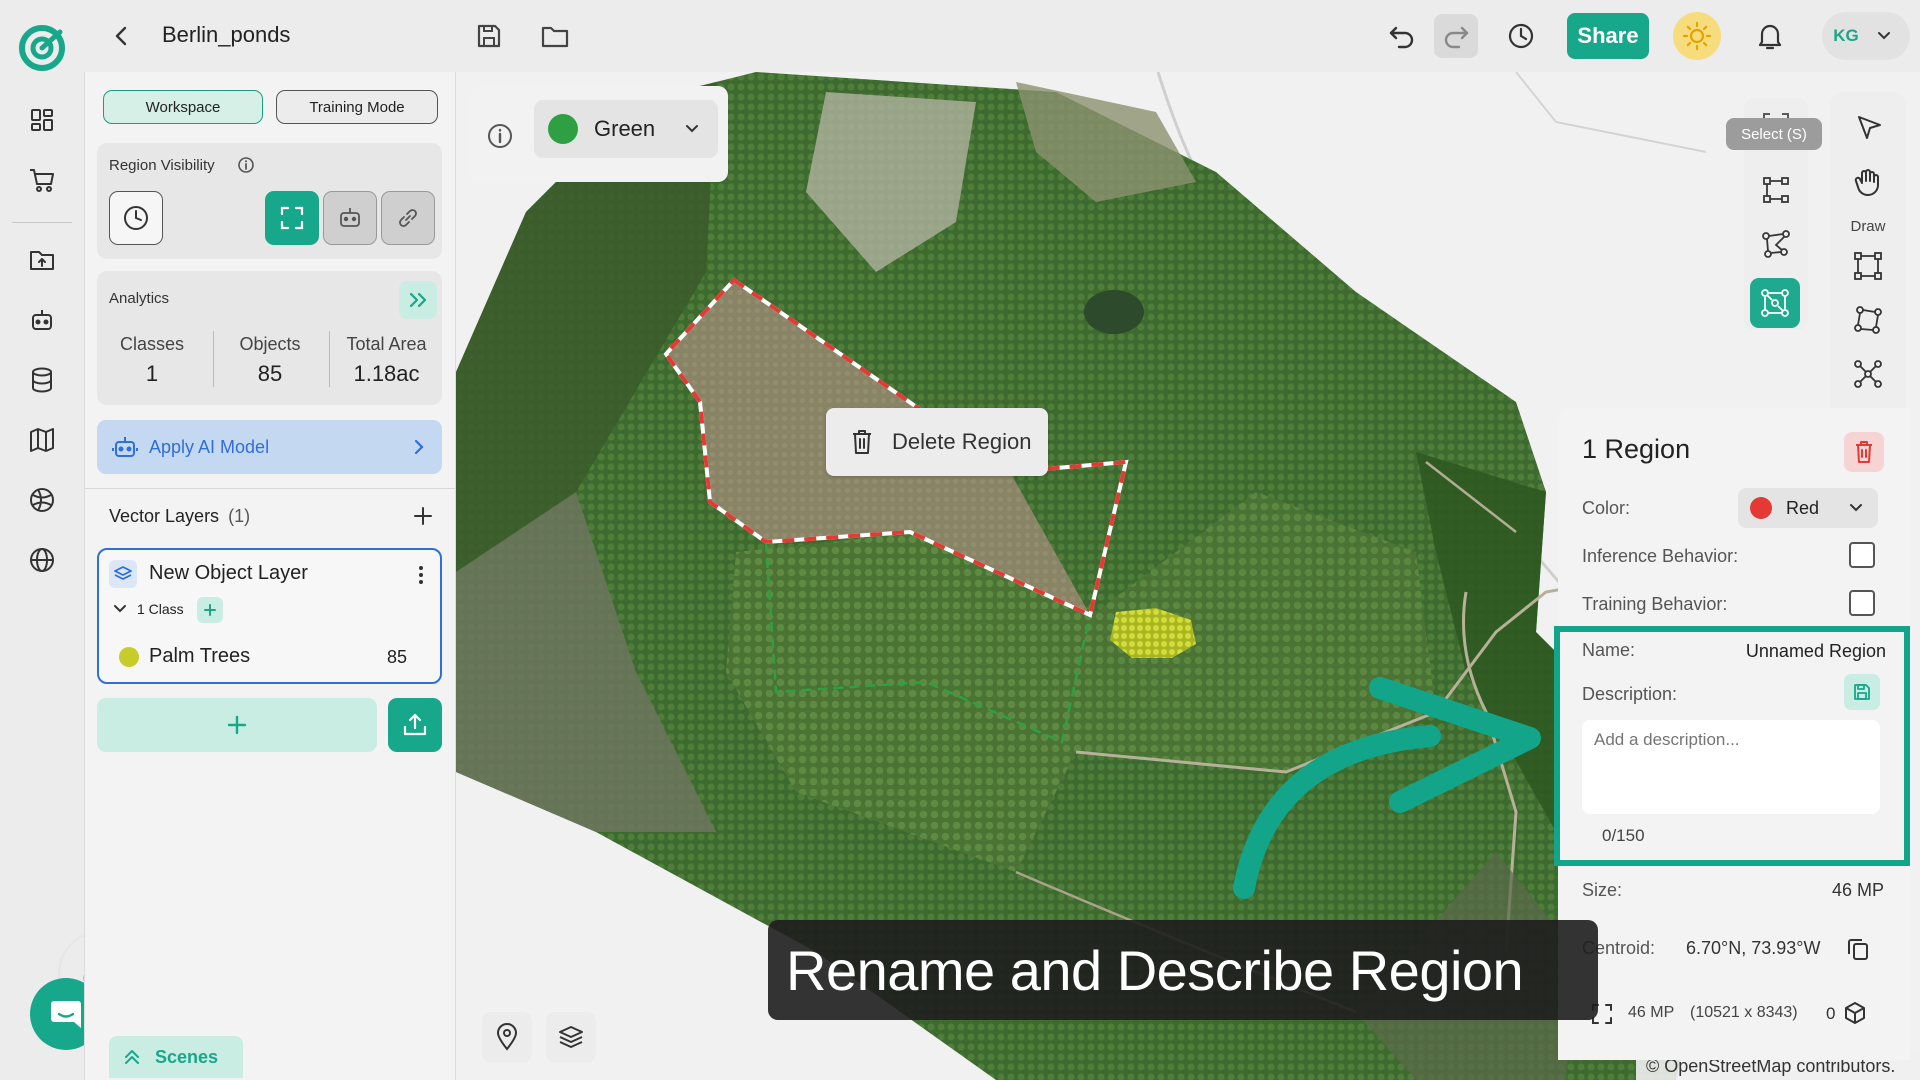  I want to click on objects-value: 85, so click(270, 373).